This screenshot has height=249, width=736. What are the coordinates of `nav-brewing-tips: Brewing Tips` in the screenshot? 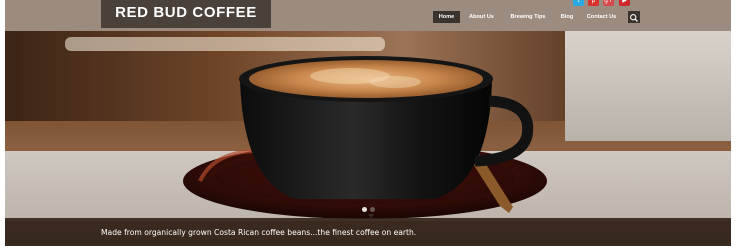 It's located at (528, 17).